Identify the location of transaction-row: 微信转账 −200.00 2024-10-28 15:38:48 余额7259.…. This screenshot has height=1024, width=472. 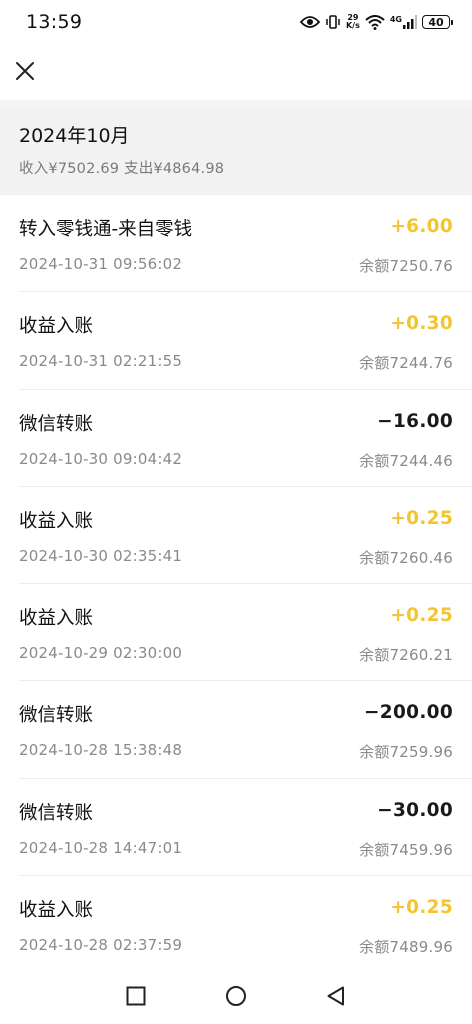
(236, 730).